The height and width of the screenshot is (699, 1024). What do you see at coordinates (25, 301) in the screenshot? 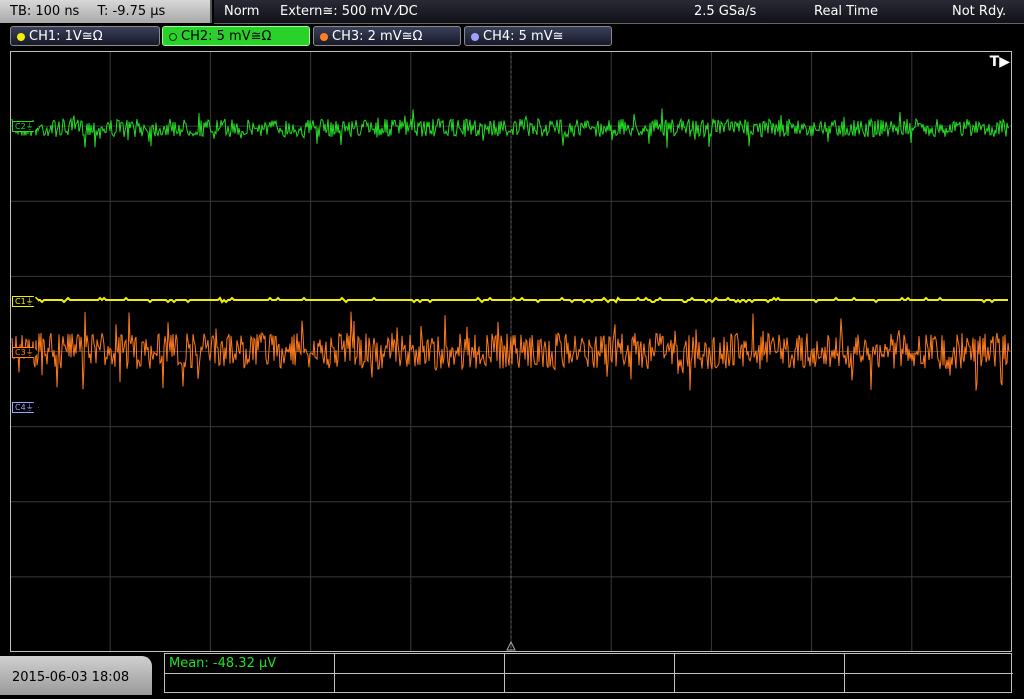
I see `ch1-offset-marker: C1⏚` at bounding box center [25, 301].